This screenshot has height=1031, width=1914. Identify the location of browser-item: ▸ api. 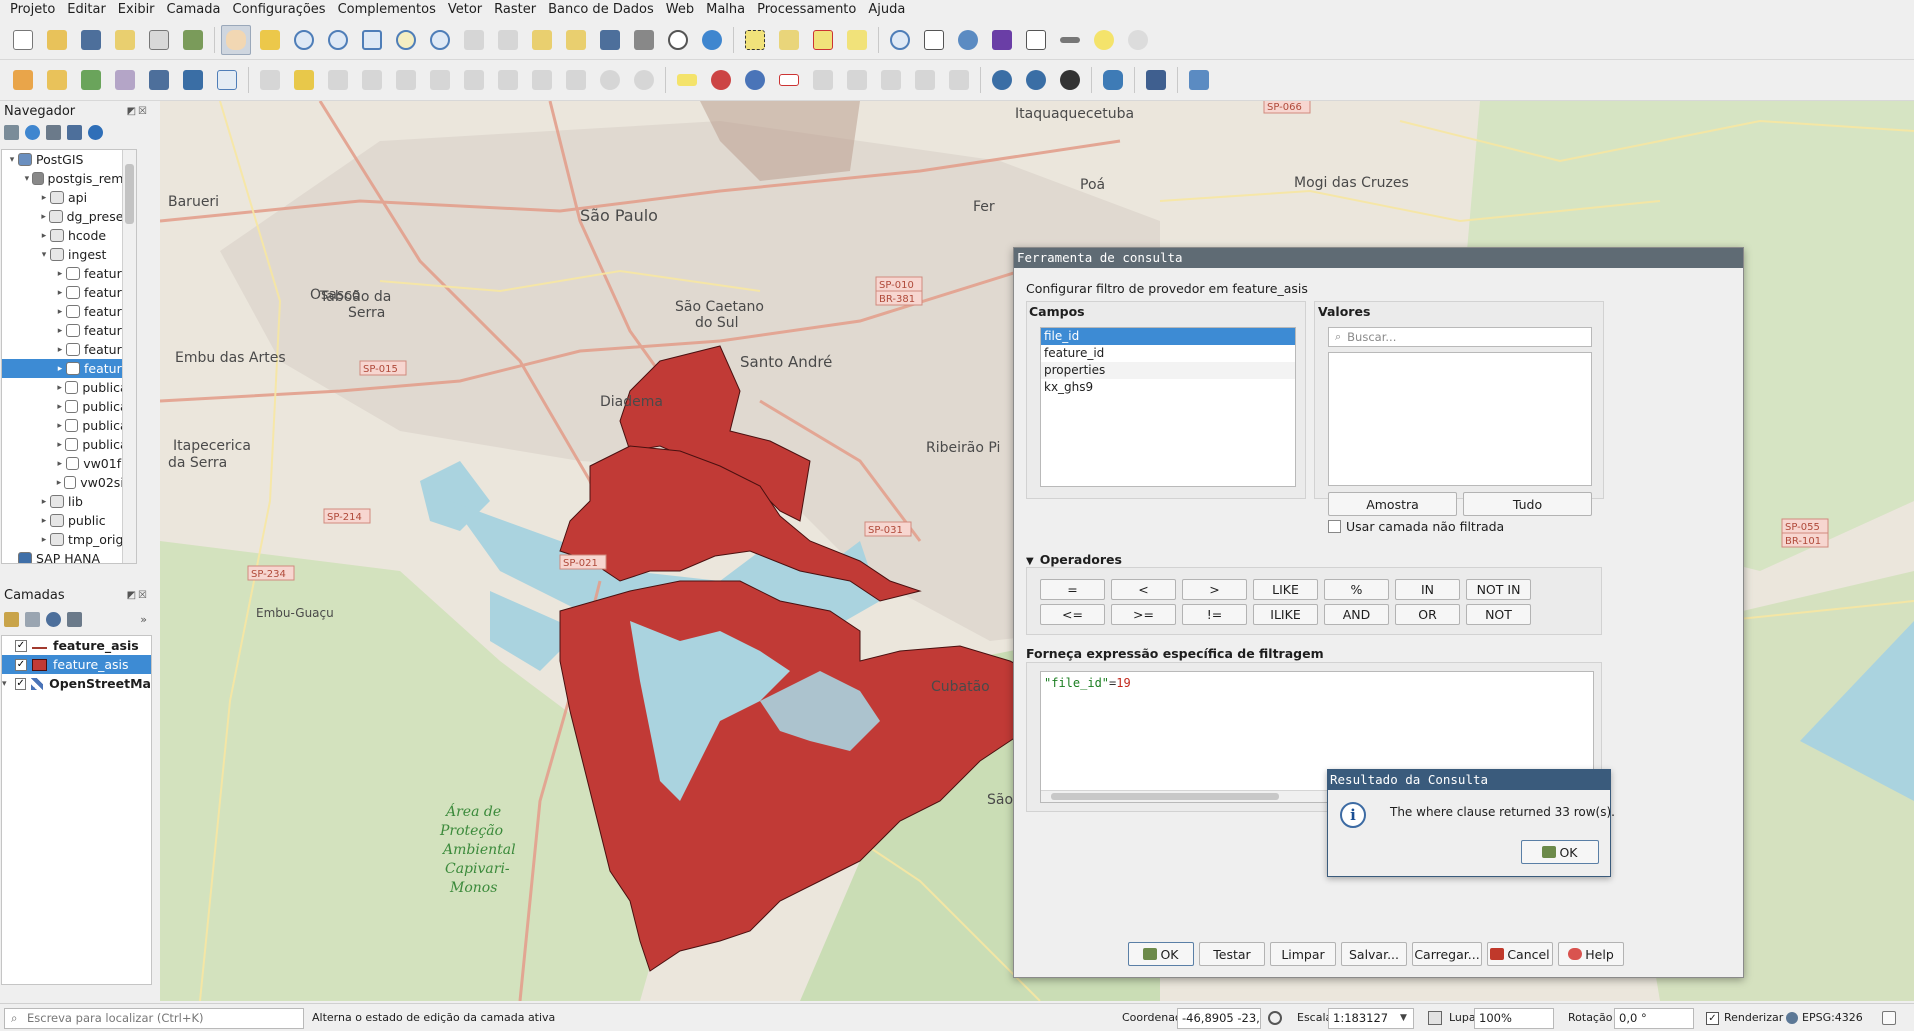
(69, 197).